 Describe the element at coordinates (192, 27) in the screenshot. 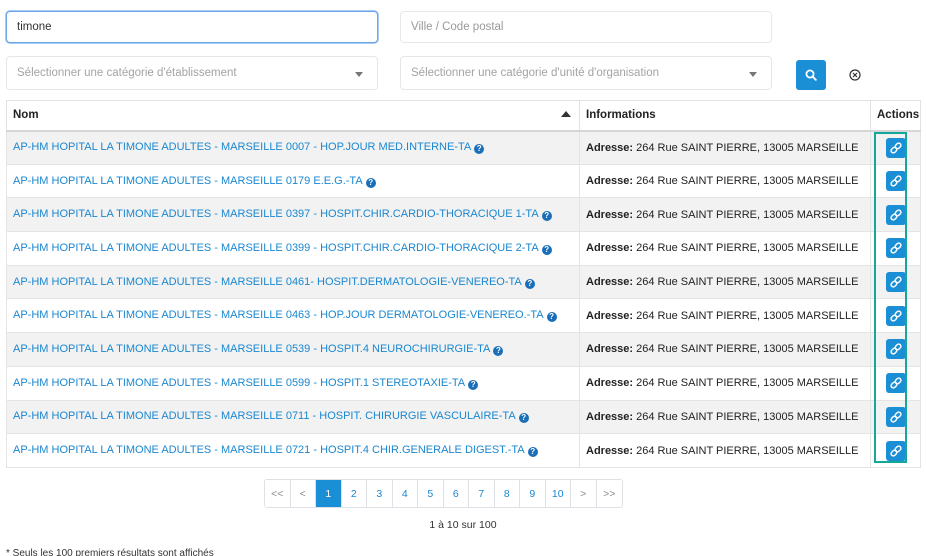

I see `search-input` at that location.